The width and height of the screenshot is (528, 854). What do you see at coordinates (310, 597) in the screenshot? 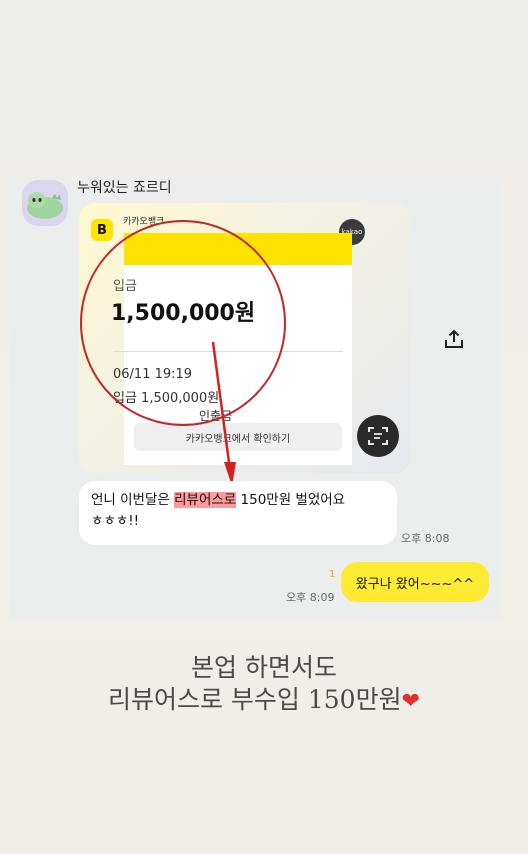
I see `outgoing-message-time: 오후 8:09` at bounding box center [310, 597].